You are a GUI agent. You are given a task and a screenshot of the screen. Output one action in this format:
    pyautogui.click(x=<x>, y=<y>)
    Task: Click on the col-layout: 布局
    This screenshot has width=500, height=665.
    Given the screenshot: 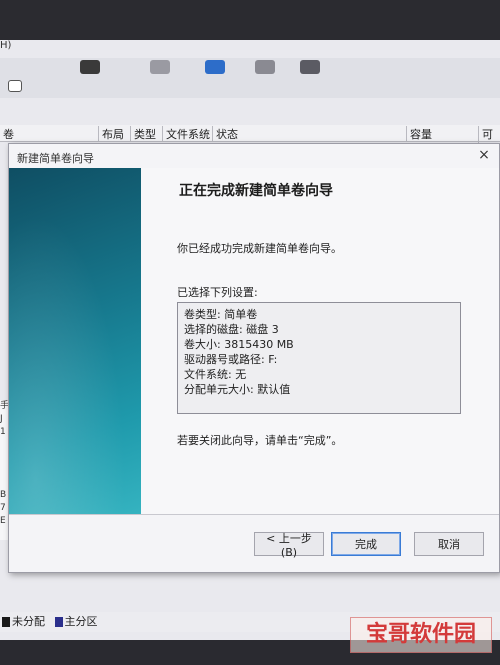 What is the action you would take?
    pyautogui.click(x=111, y=134)
    